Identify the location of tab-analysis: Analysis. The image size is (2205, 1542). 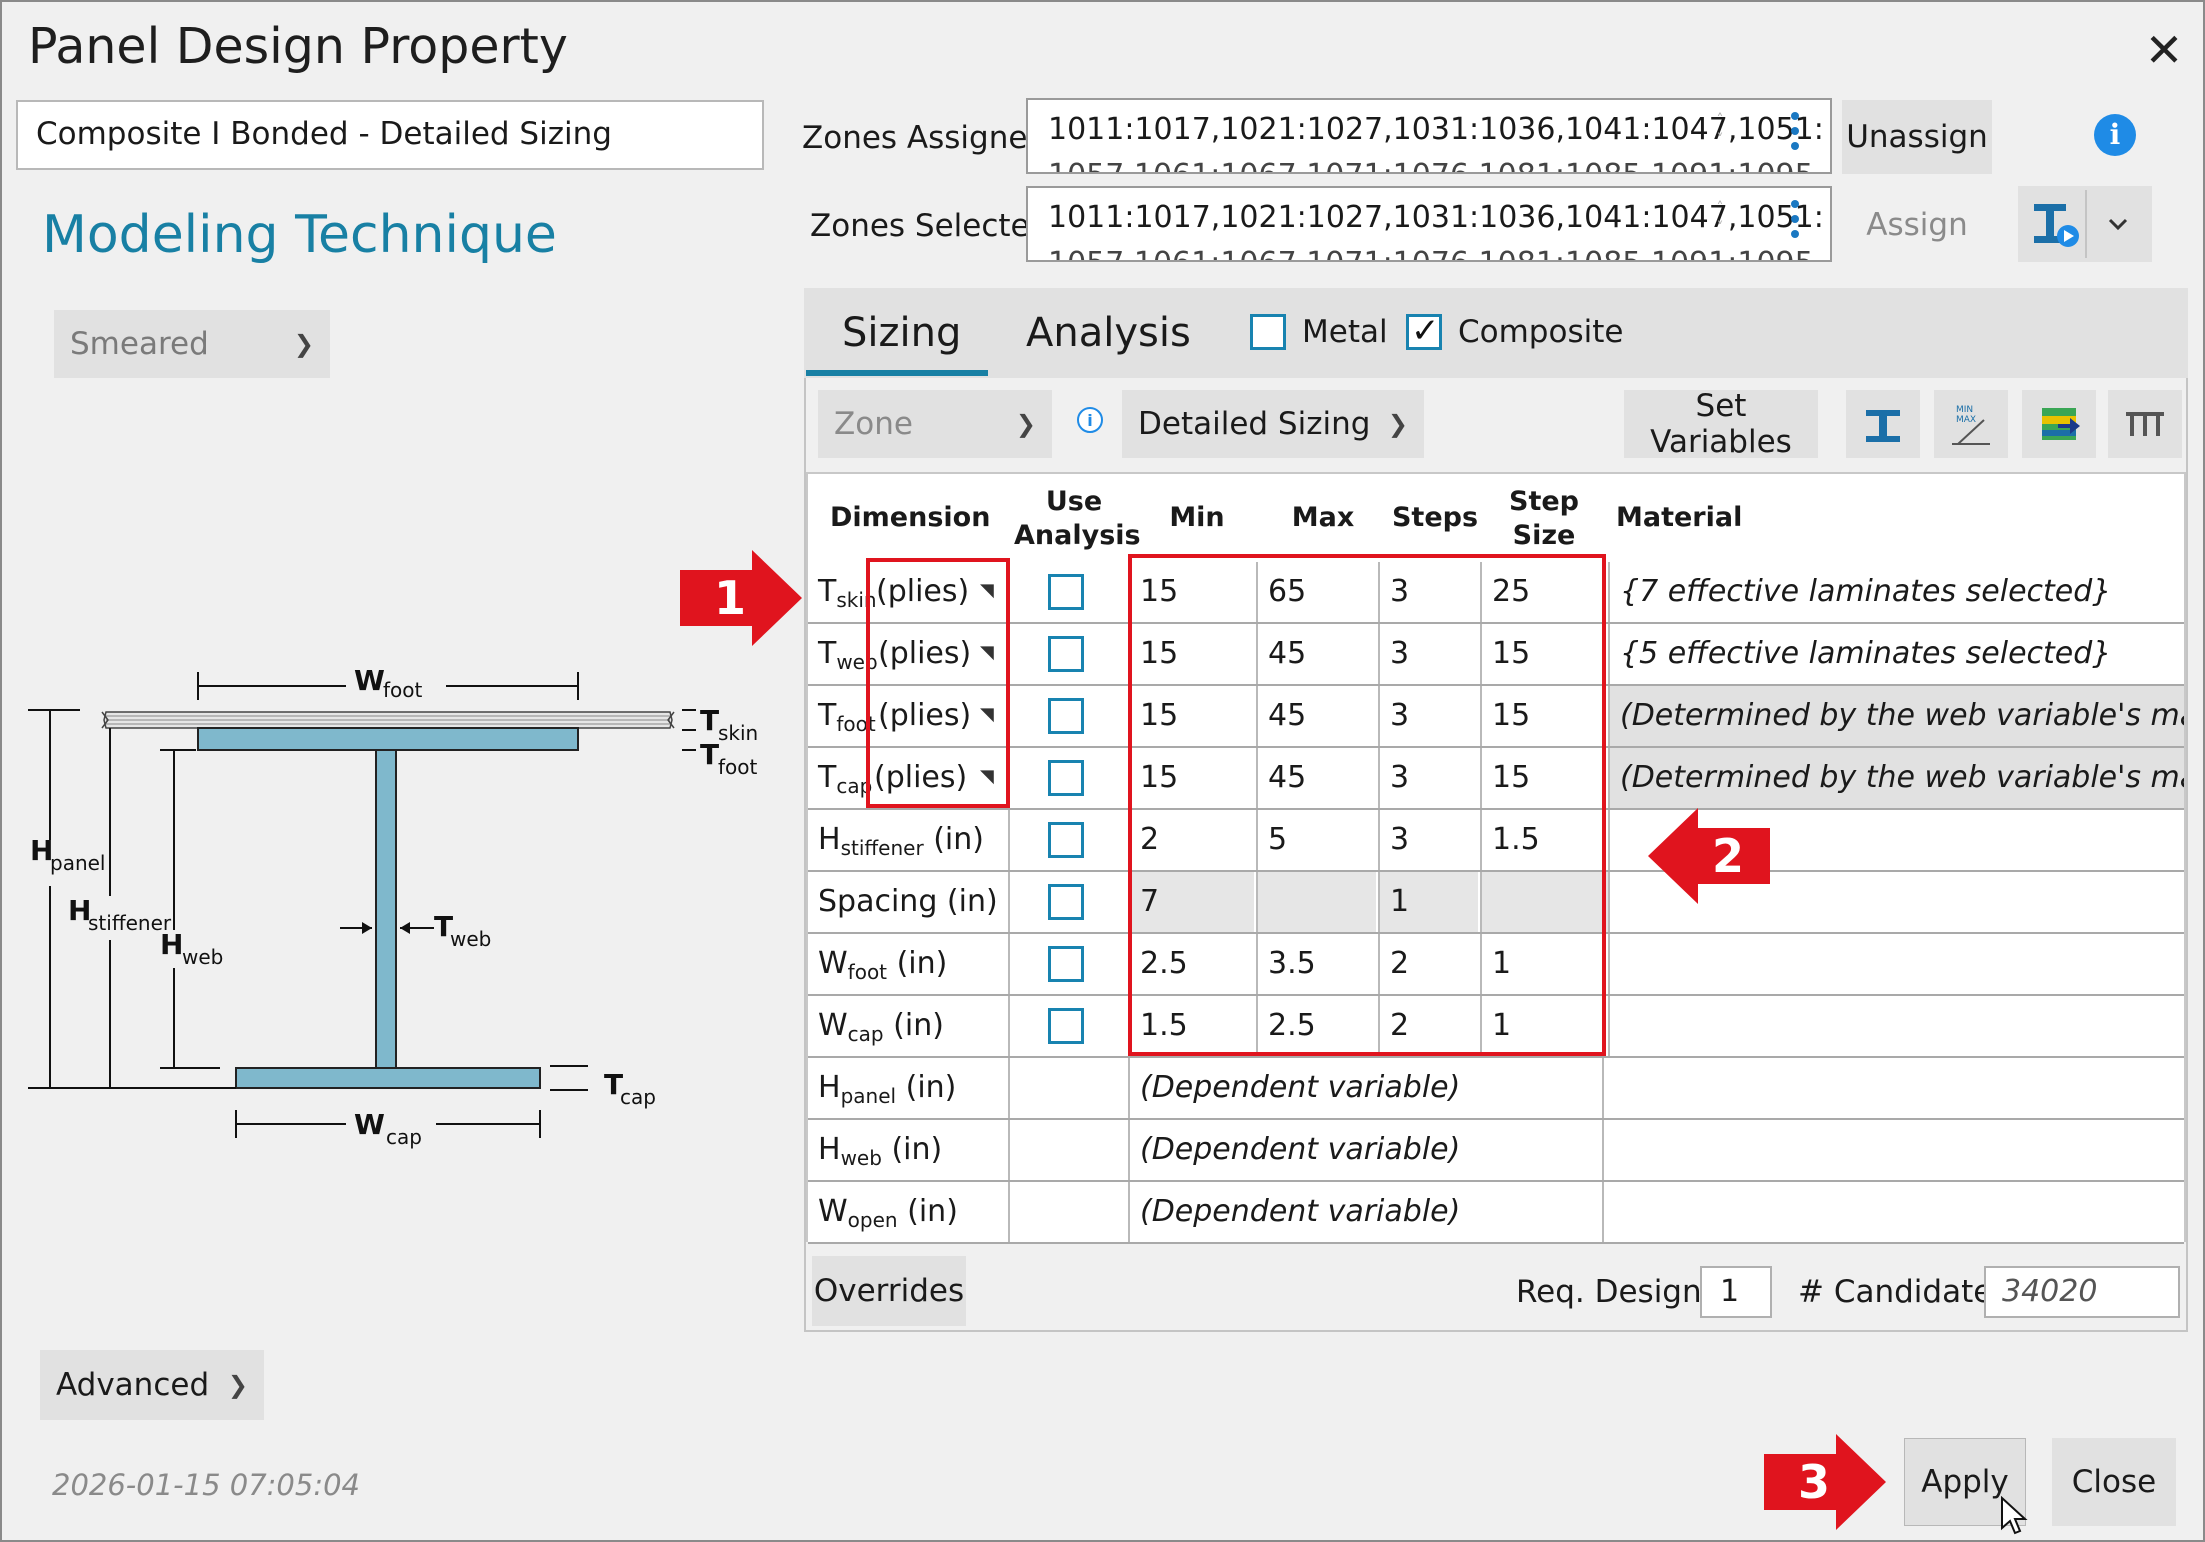
(1108, 333).